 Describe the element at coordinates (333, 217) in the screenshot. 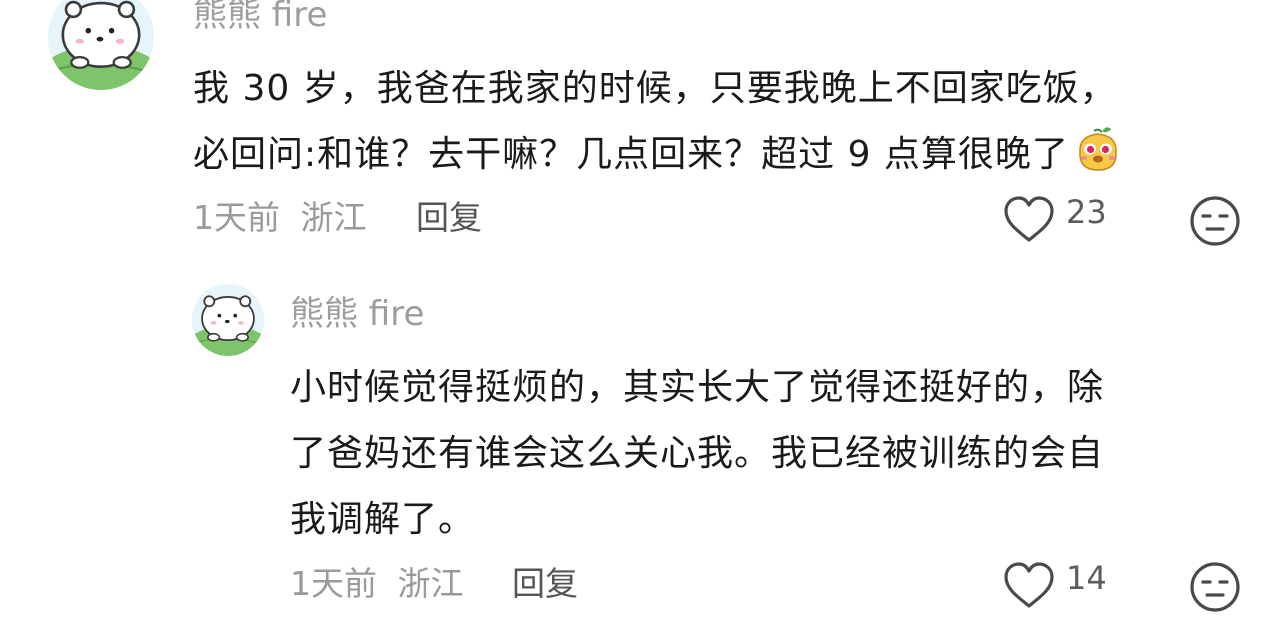

I see `comment-location: 浙江` at that location.